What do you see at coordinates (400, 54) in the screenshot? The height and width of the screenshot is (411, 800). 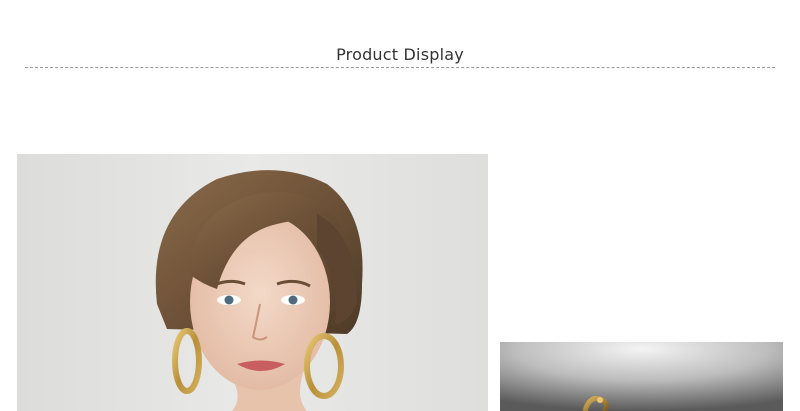 I see `section-title: Product Display` at bounding box center [400, 54].